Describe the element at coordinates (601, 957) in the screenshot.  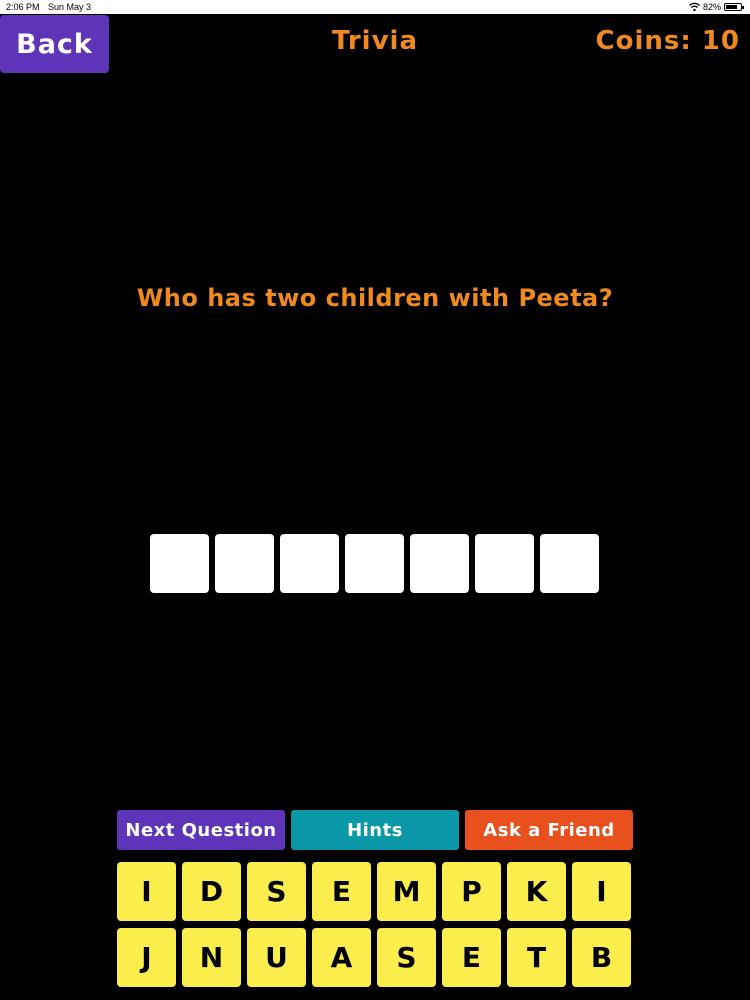
I see `letter-key: B` at that location.